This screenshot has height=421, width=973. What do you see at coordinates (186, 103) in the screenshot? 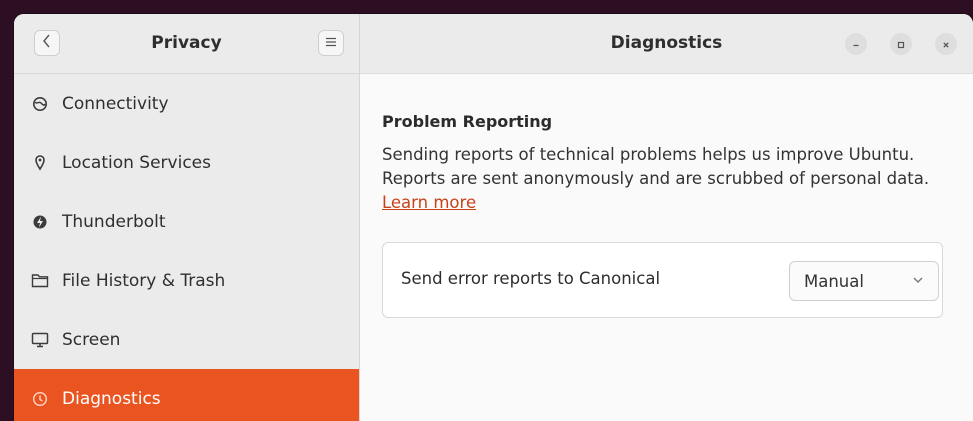
I see `sidebar-item-connectivity: Connectivity` at bounding box center [186, 103].